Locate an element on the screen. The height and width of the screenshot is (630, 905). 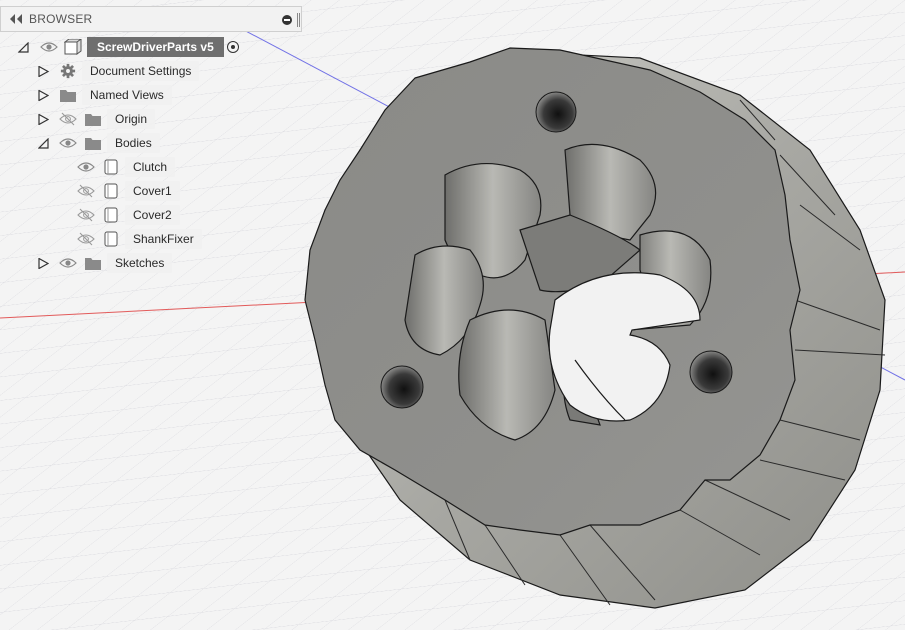
mounting-hole-right is located at coordinates (711, 372).